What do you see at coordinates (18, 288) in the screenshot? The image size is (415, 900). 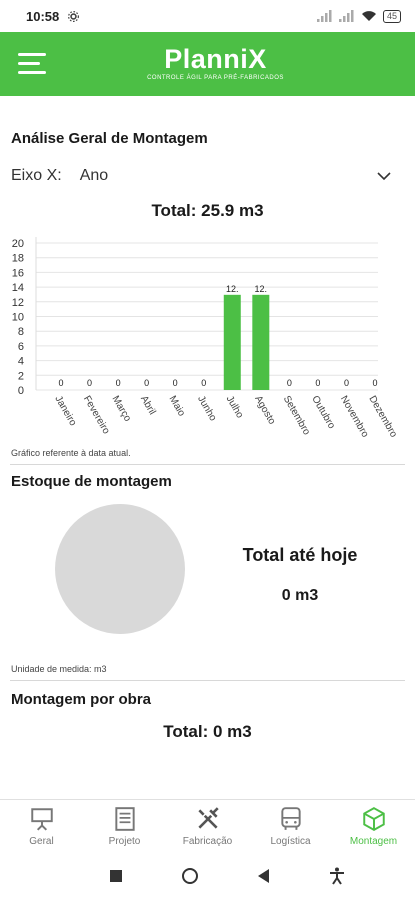 I see `y-tick-label: 14` at bounding box center [18, 288].